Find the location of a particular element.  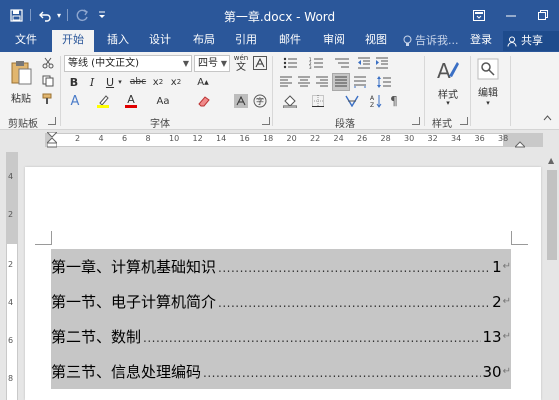

paste-button is located at coordinates (21, 73).